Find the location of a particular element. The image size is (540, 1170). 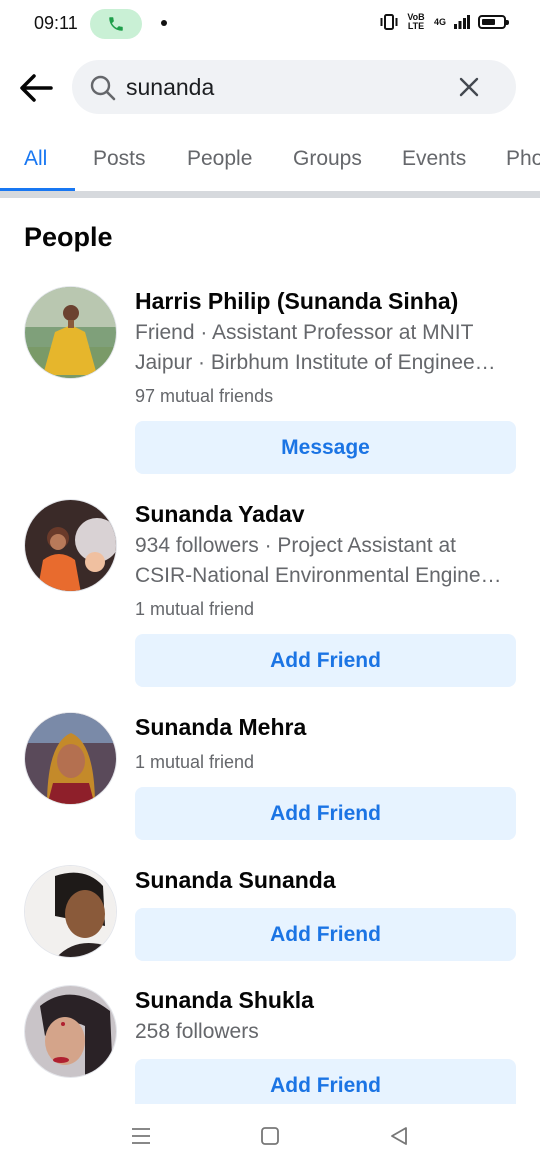

tab-posts: Posts is located at coordinates (119, 159).